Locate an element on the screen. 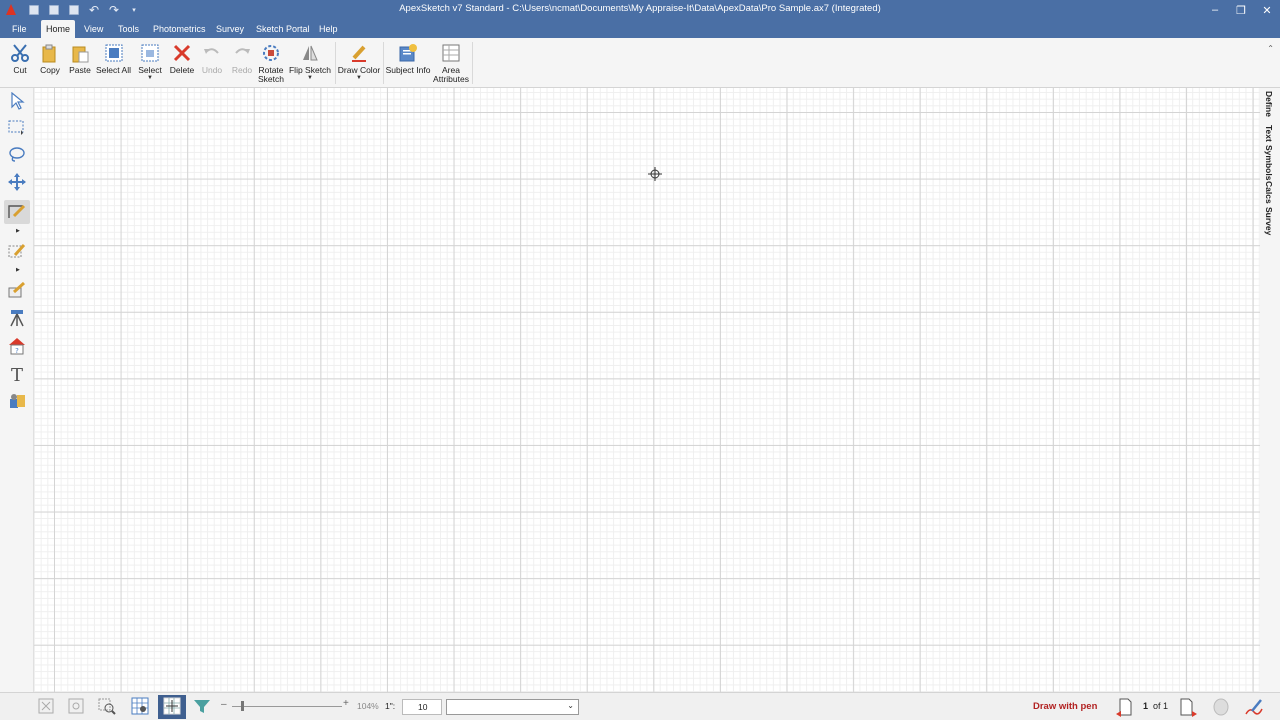 This screenshot has width=1280, height=720. rotate-sketch-icon is located at coordinates (271, 53).